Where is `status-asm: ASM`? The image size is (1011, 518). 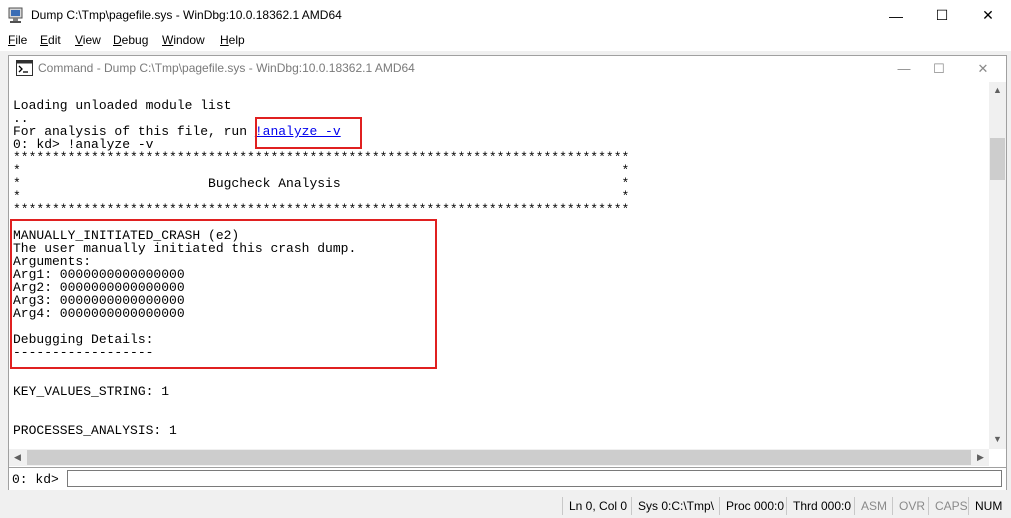
status-asm: ASM is located at coordinates (873, 506).